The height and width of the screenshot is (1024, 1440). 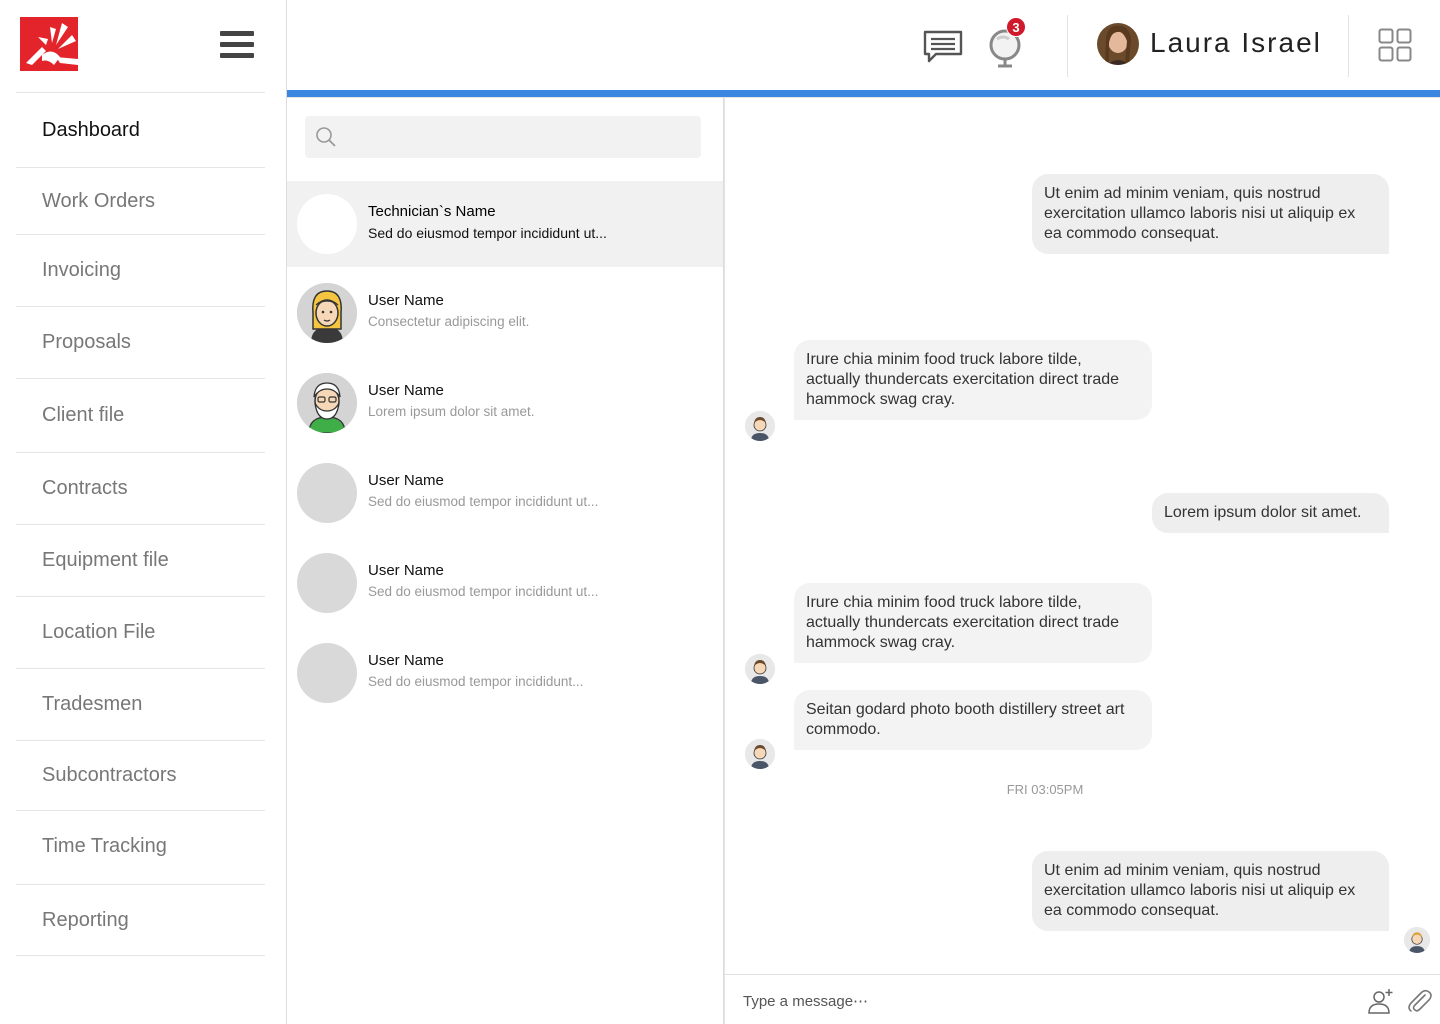 I want to click on nav-item-work-orders: Work Orders, so click(x=140, y=200).